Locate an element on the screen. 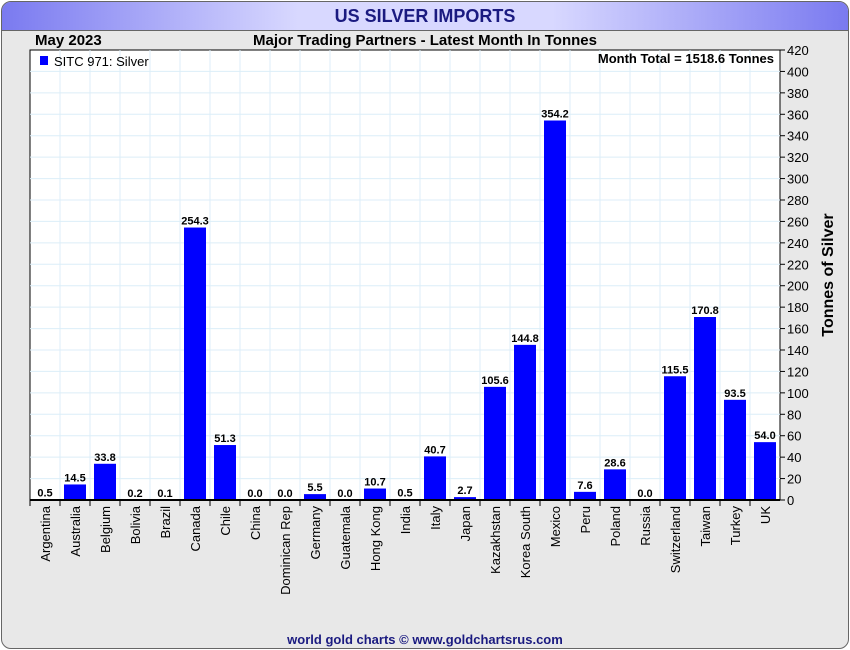  y-tick-label: 400 is located at coordinates (798, 71).